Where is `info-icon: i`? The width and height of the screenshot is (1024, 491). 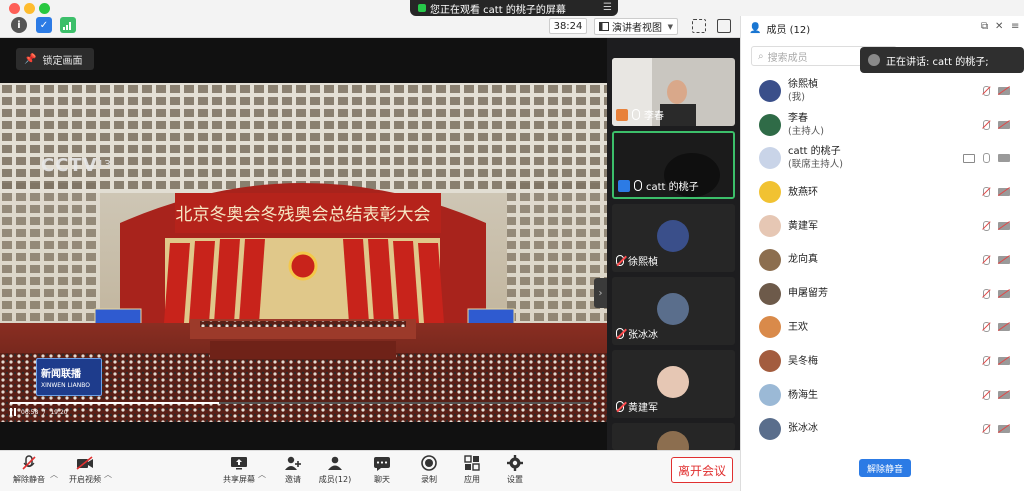 info-icon: i is located at coordinates (19, 25).